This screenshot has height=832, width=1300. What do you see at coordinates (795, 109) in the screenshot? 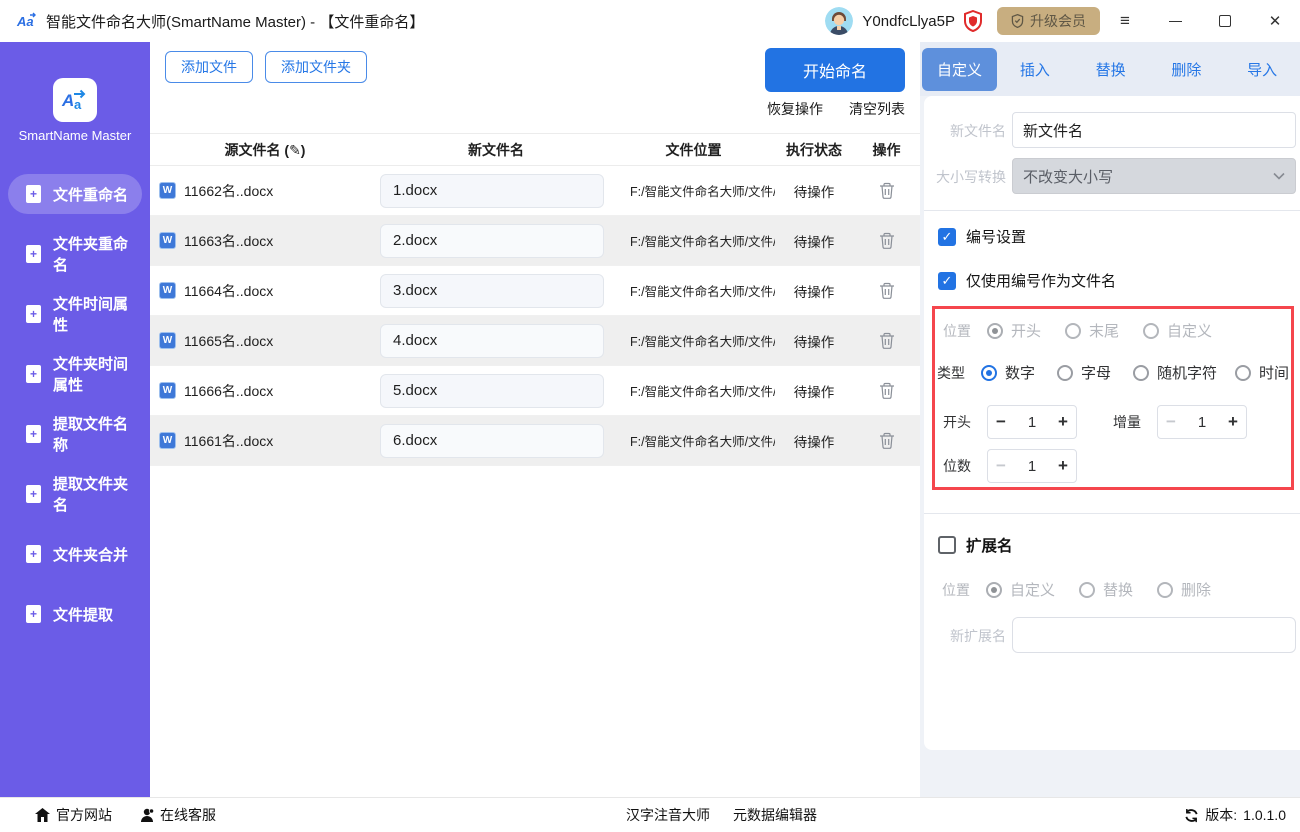
I see `restore-action-link: 恢复操作` at bounding box center [795, 109].